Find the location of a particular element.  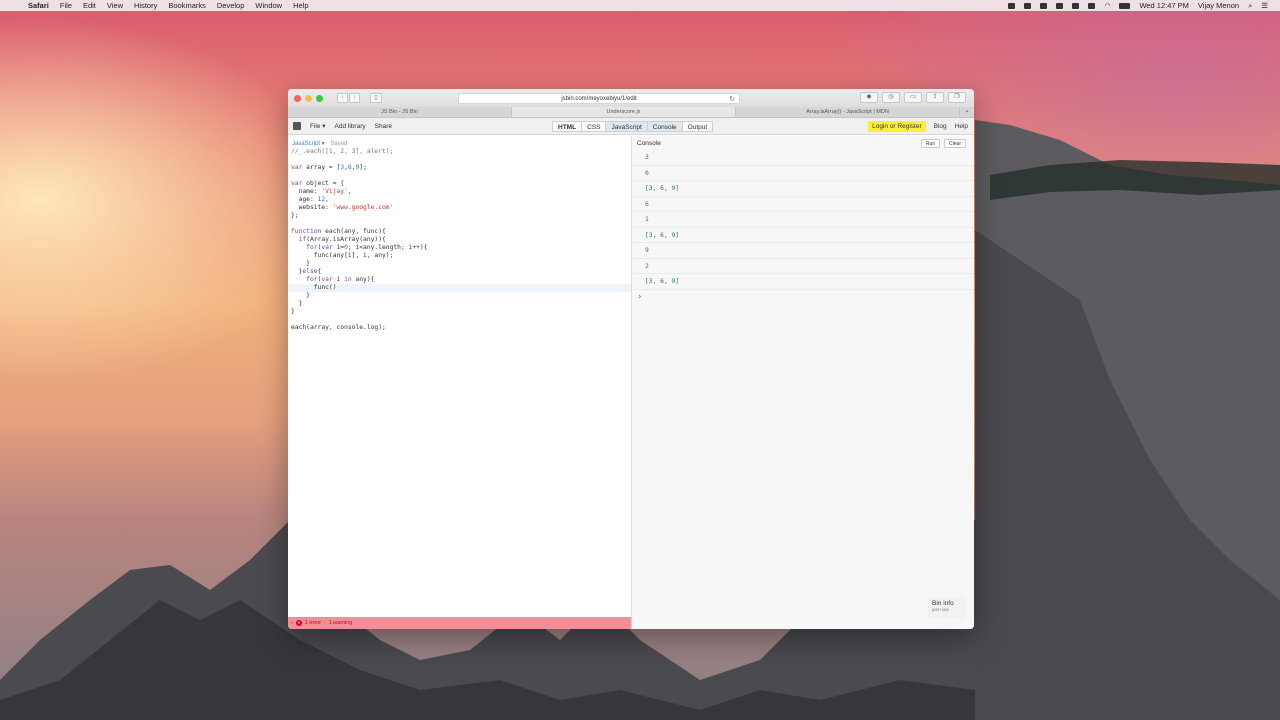

minimize-window-button is located at coordinates (308, 98).